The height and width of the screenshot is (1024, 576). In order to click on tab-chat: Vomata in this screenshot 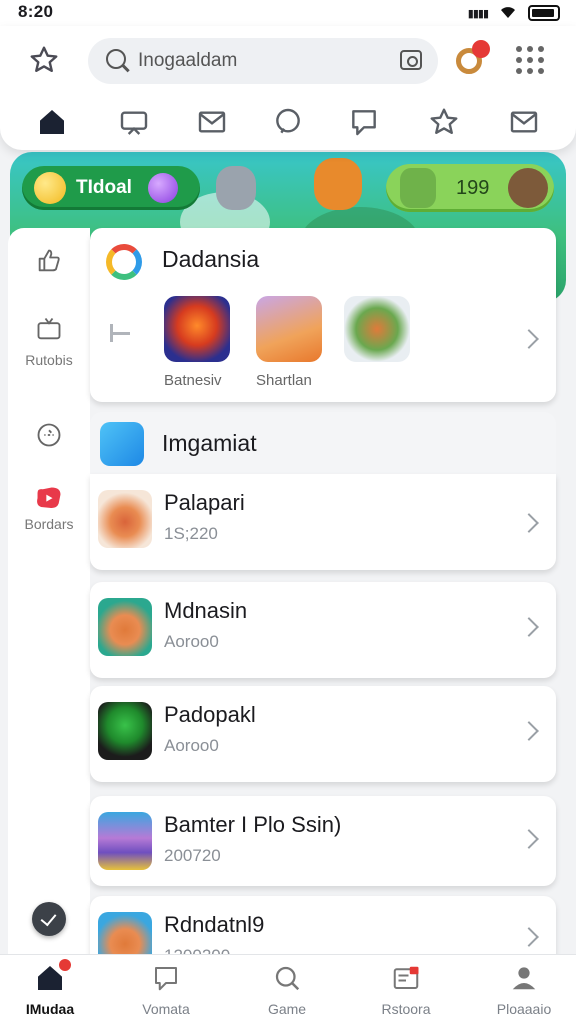, I will do `click(166, 989)`.